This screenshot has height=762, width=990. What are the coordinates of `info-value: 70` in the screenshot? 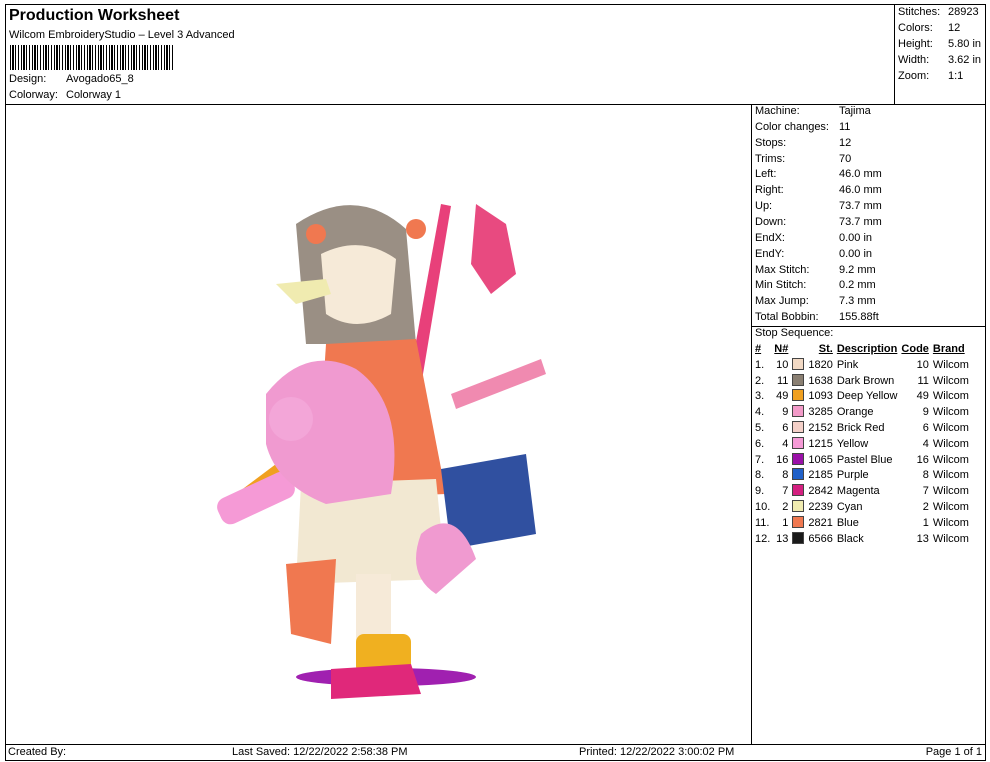 It's located at (845, 159).